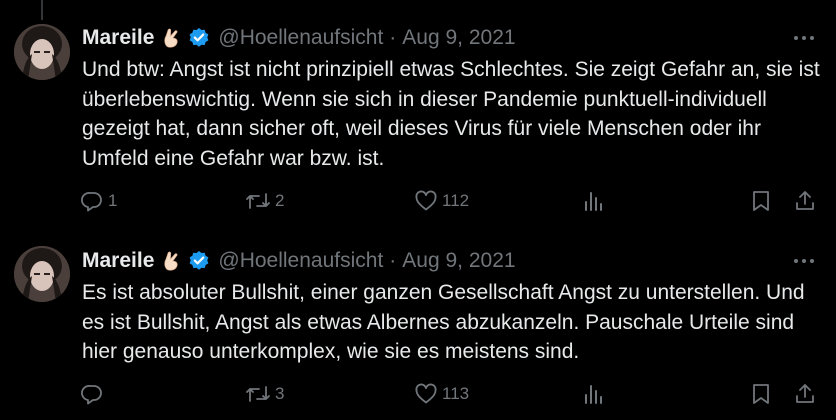  Describe the element at coordinates (280, 200) in the screenshot. I see `retweet-count: 2` at that location.